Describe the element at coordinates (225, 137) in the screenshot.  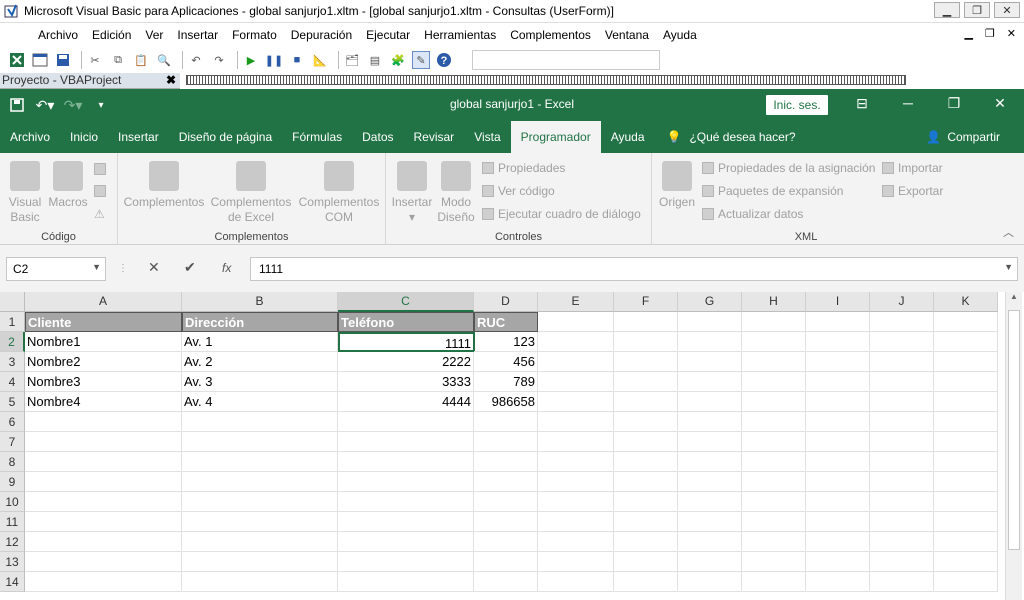
I see `tab-diseno-pagina: Diseño de página` at that location.